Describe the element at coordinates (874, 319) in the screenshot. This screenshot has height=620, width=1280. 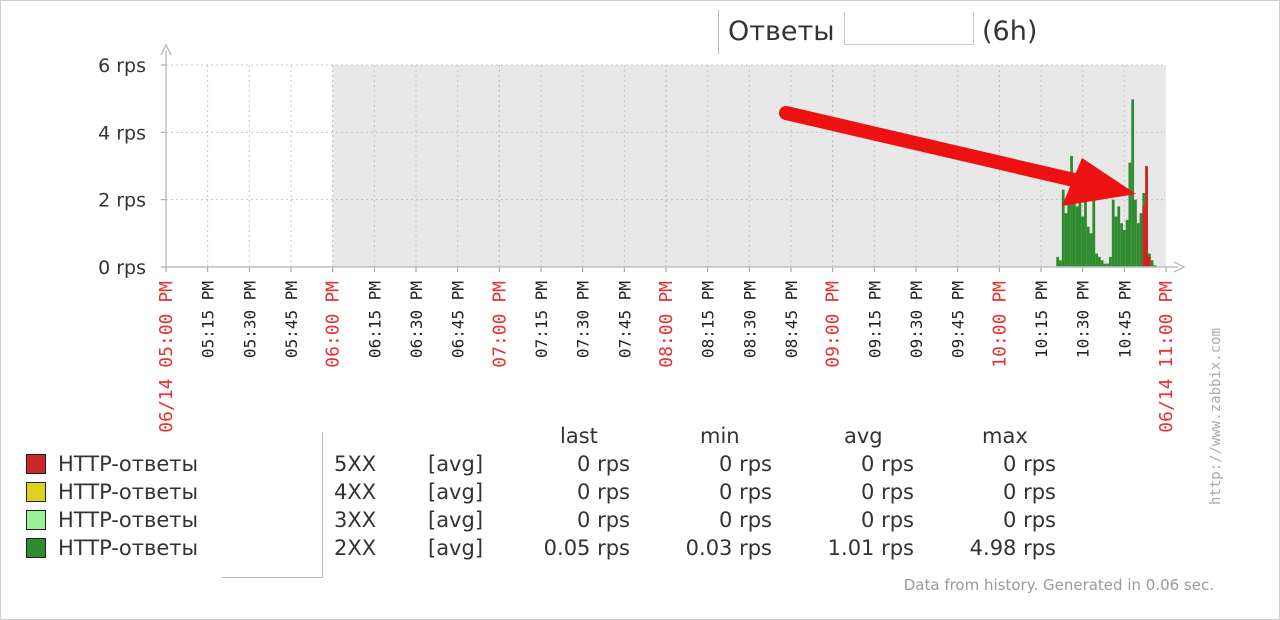
I see `x-tick-label: 09:15 PM` at that location.